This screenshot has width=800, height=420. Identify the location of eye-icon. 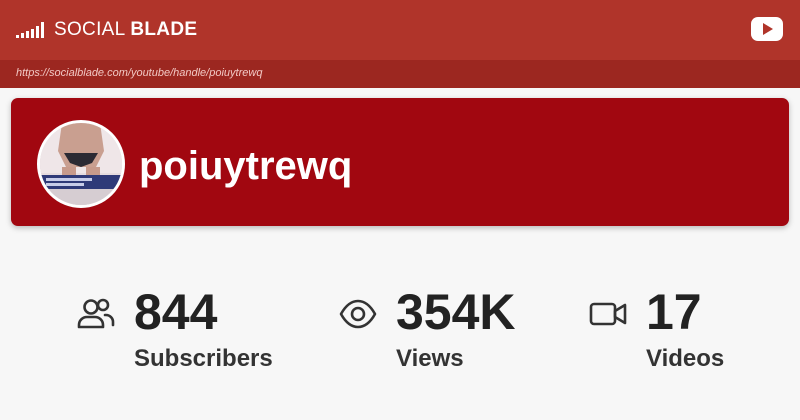
(358, 316).